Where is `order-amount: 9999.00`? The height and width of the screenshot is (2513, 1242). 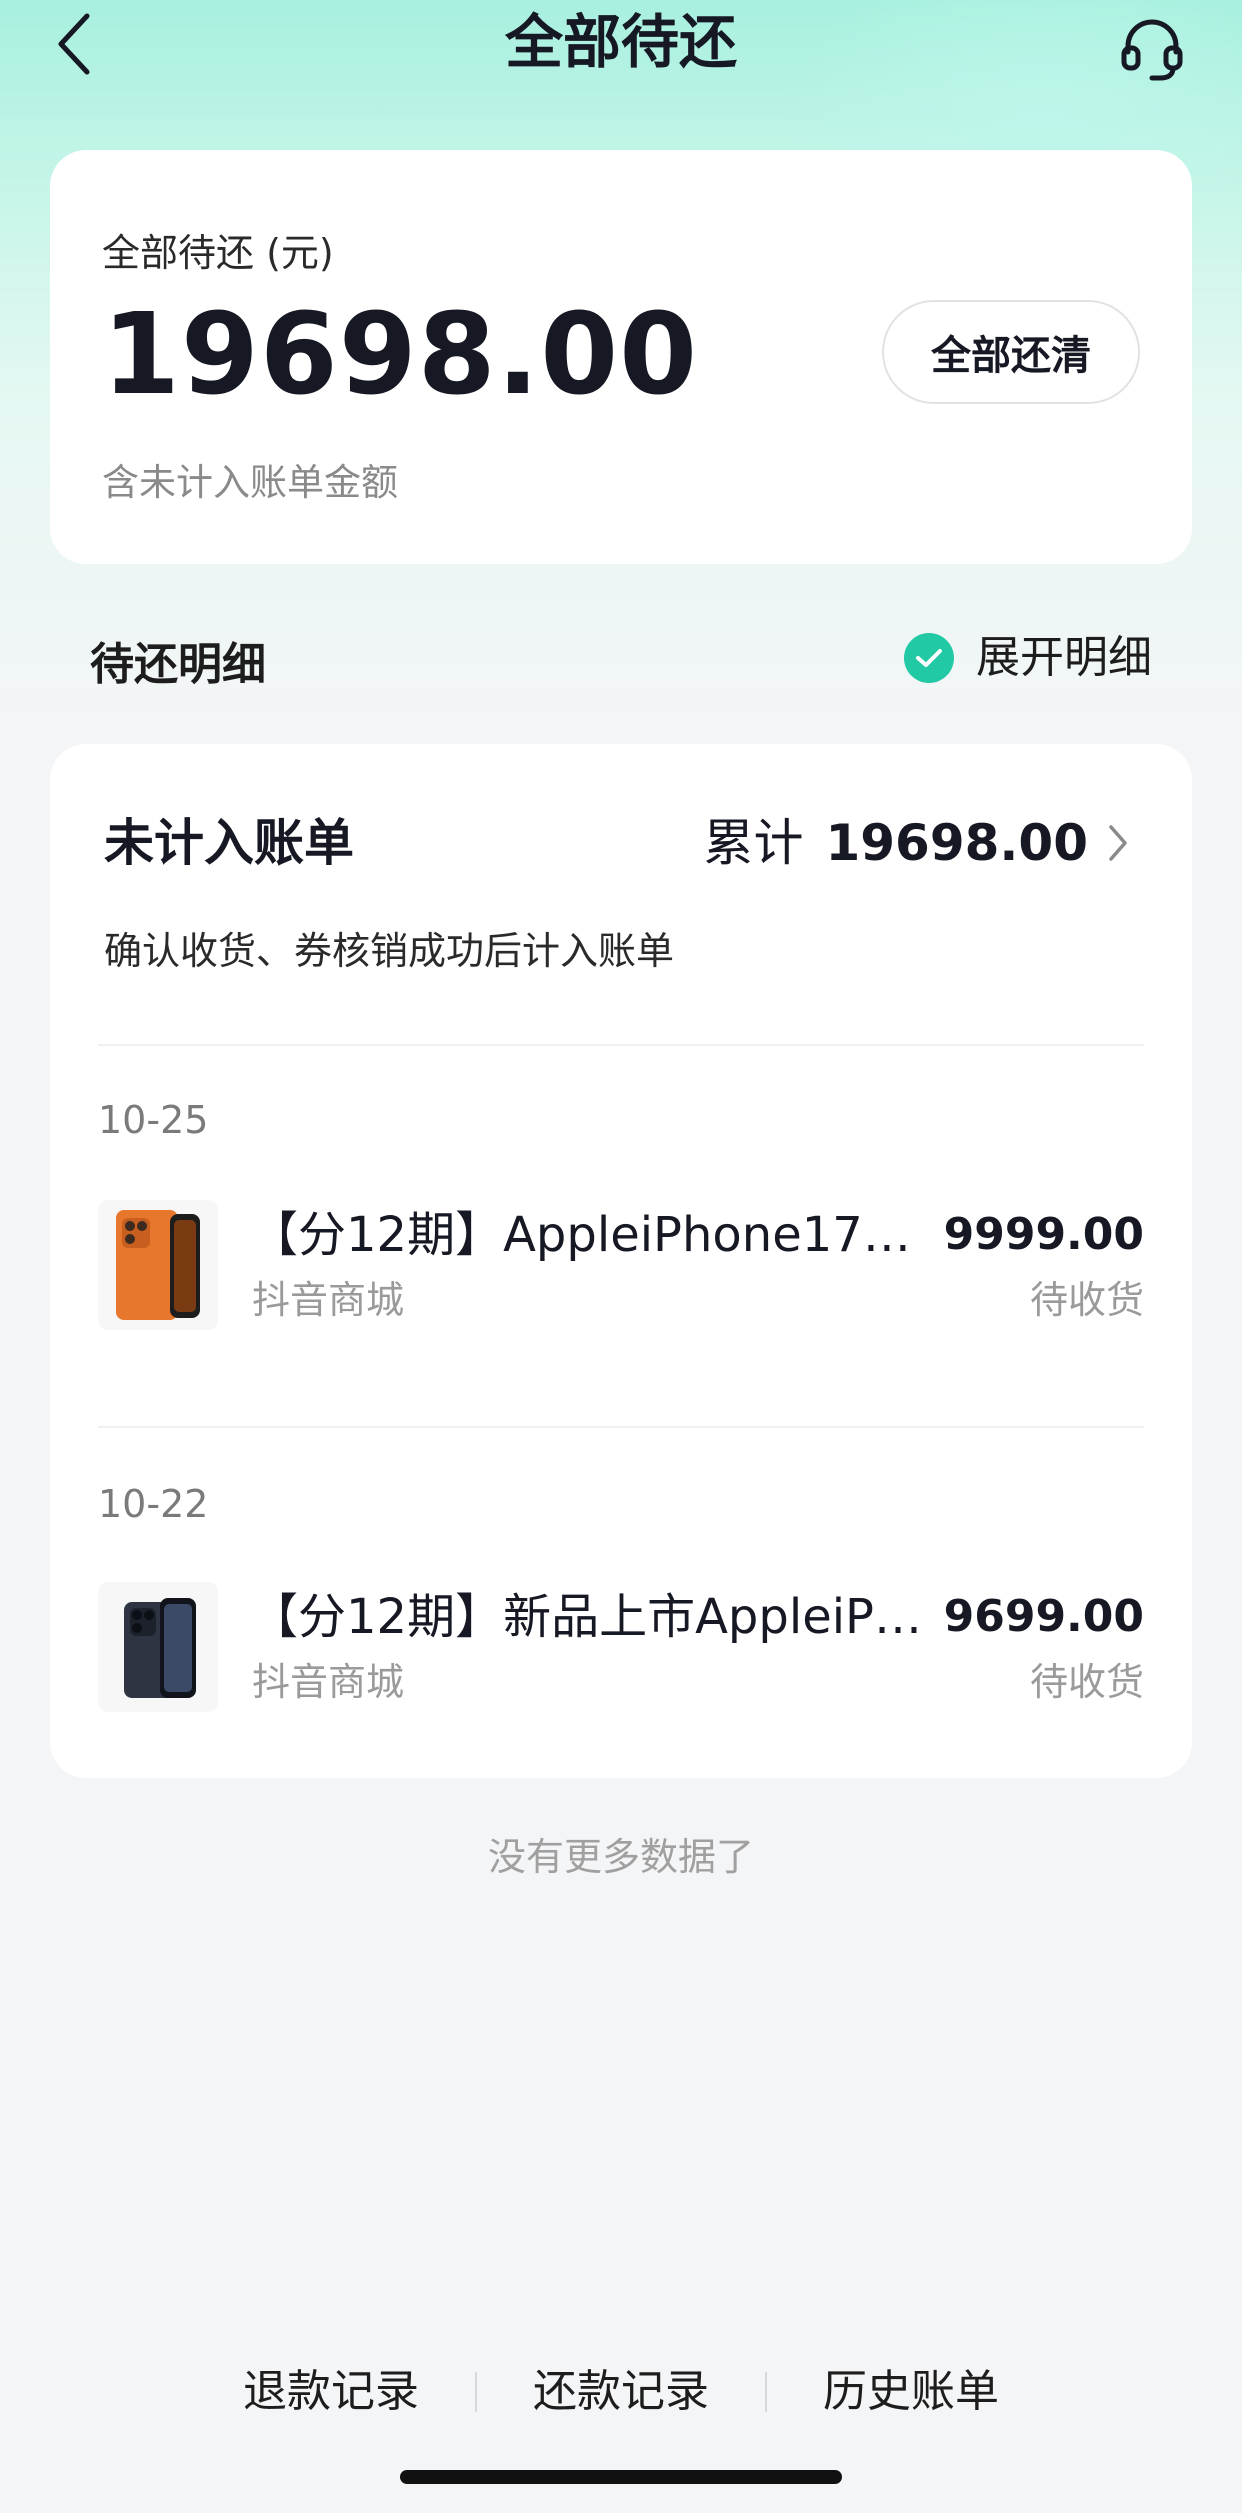 order-amount: 9999.00 is located at coordinates (1043, 1234).